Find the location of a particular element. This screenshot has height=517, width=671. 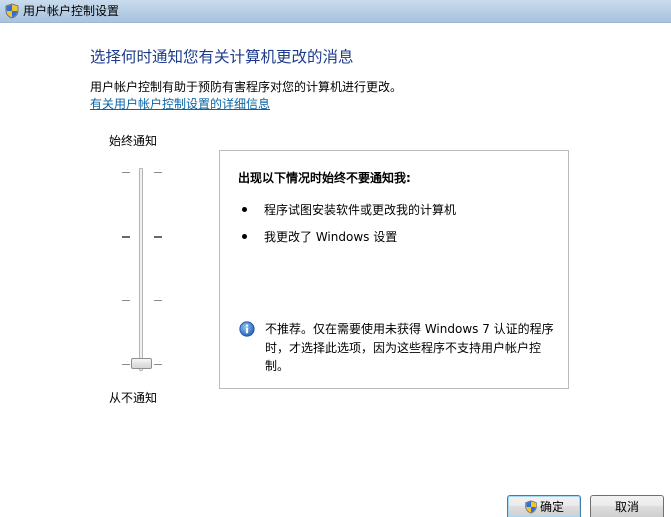

more-info-link: 有关用户帐户控制设置的详细信息 is located at coordinates (180, 104).